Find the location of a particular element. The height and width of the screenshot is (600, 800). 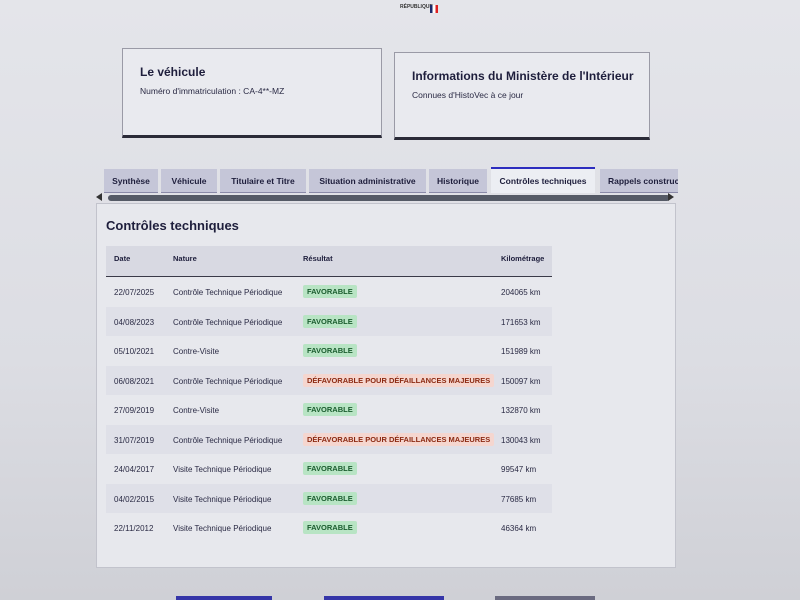

row-date: 06/08/2021 is located at coordinates (134, 381).